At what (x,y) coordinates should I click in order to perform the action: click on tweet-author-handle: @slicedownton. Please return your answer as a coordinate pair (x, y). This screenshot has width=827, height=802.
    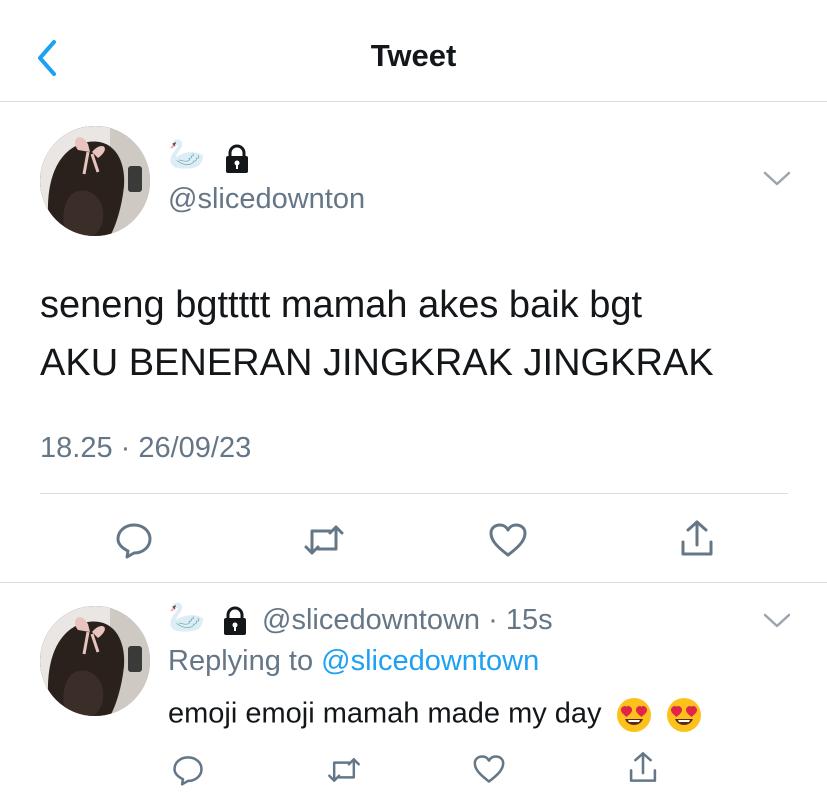
    Looking at the image, I should click on (266, 199).